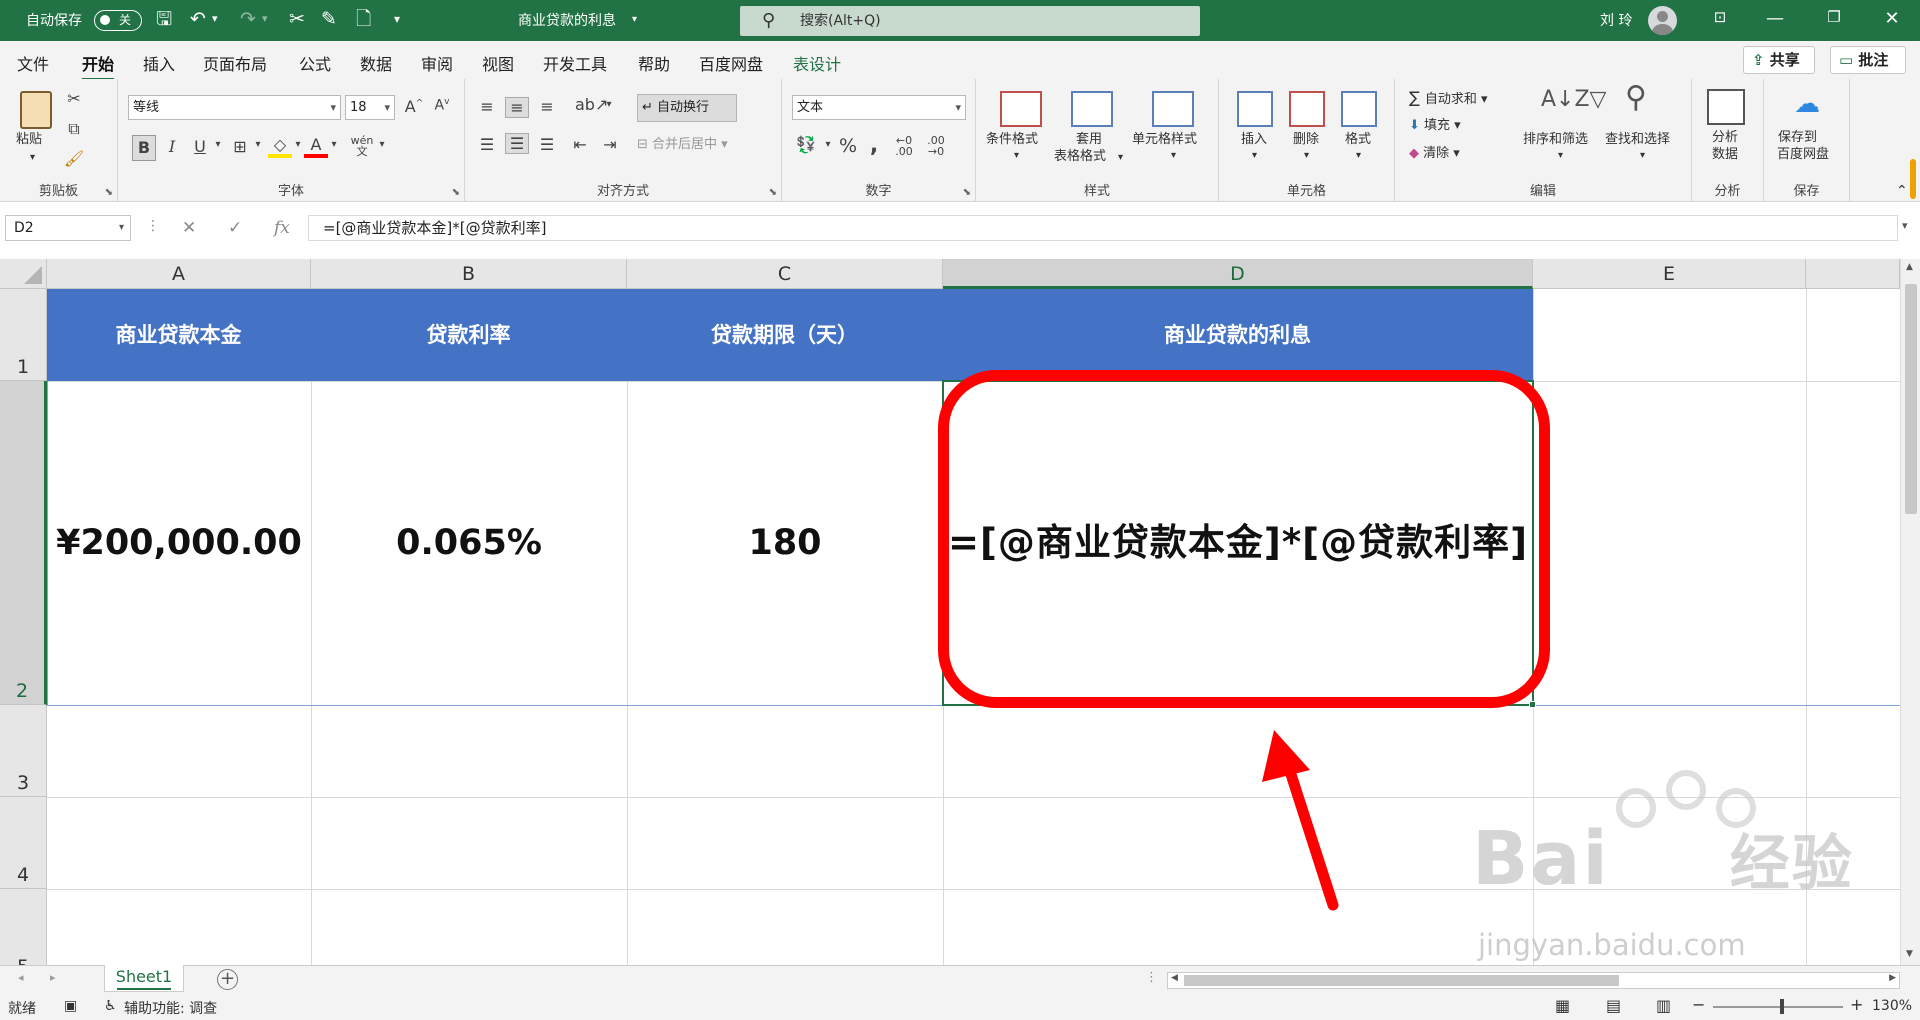  What do you see at coordinates (1560, 155) in the screenshot?
I see `sort-dropdown-icon: ▾` at bounding box center [1560, 155].